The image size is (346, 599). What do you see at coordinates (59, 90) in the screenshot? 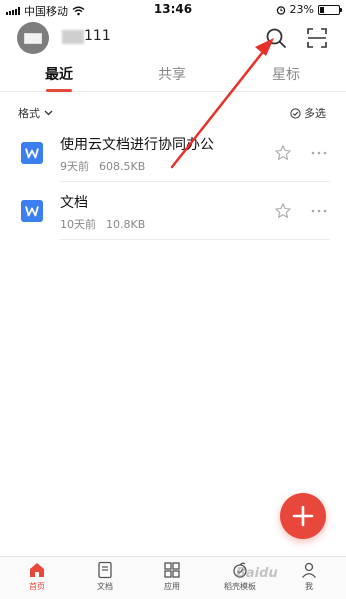
I see `active-tab-indicator` at bounding box center [59, 90].